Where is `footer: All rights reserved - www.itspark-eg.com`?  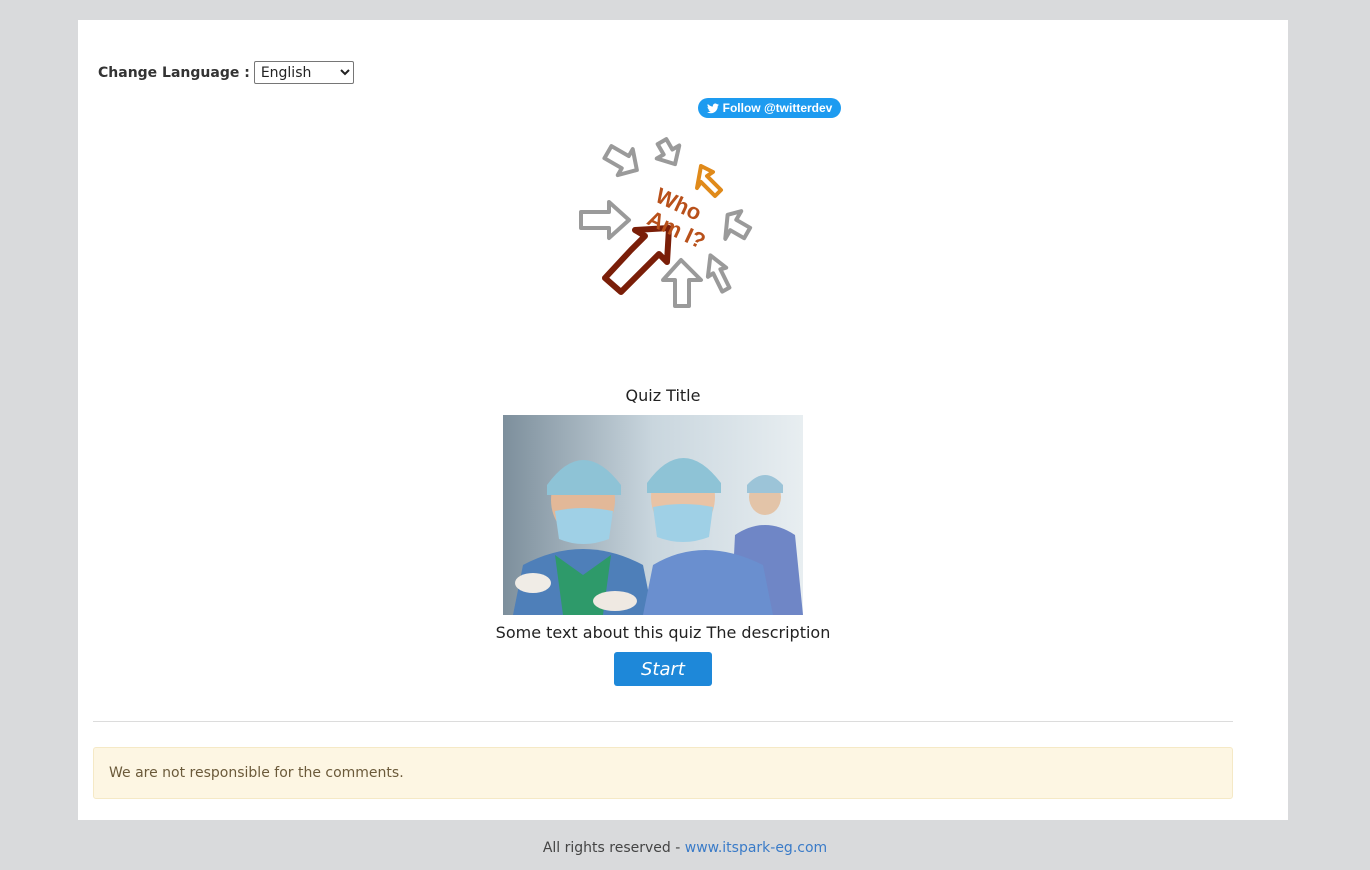
footer: All rights reserved - www.itspark-eg.com is located at coordinates (685, 848).